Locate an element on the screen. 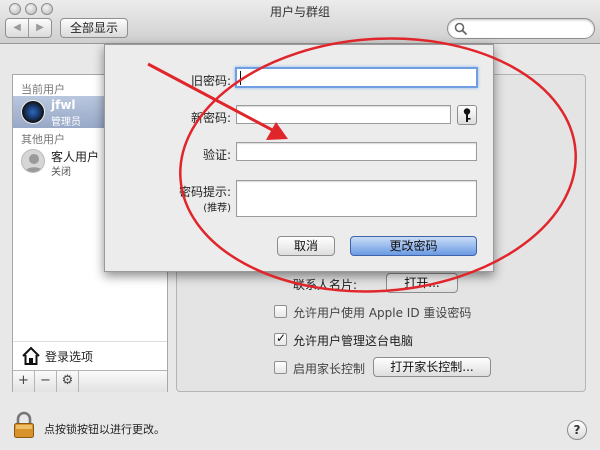 This screenshot has width=600, height=450. remove-user-button: − is located at coordinates (46, 381).